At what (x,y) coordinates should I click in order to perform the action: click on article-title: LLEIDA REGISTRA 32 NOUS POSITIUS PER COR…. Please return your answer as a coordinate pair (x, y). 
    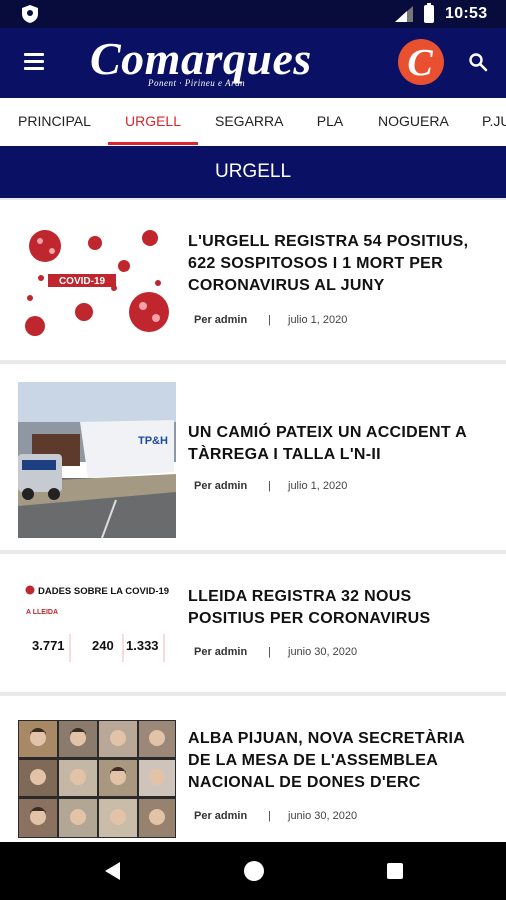
    Looking at the image, I should click on (338, 608).